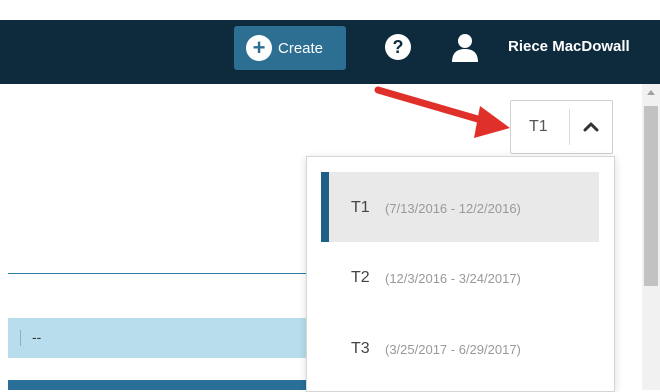 The height and width of the screenshot is (392, 660). I want to click on table-cell-value: --, so click(37, 337).